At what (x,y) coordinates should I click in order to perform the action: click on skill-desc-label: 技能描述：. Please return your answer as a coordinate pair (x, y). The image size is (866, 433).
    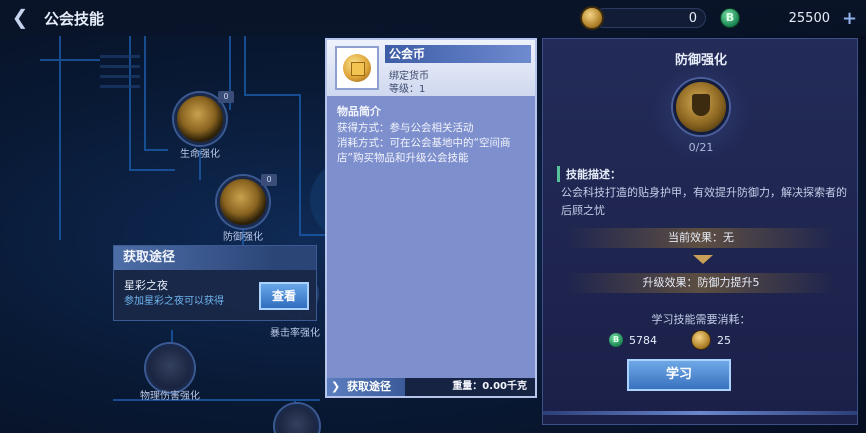
    Looking at the image, I should click on (589, 174).